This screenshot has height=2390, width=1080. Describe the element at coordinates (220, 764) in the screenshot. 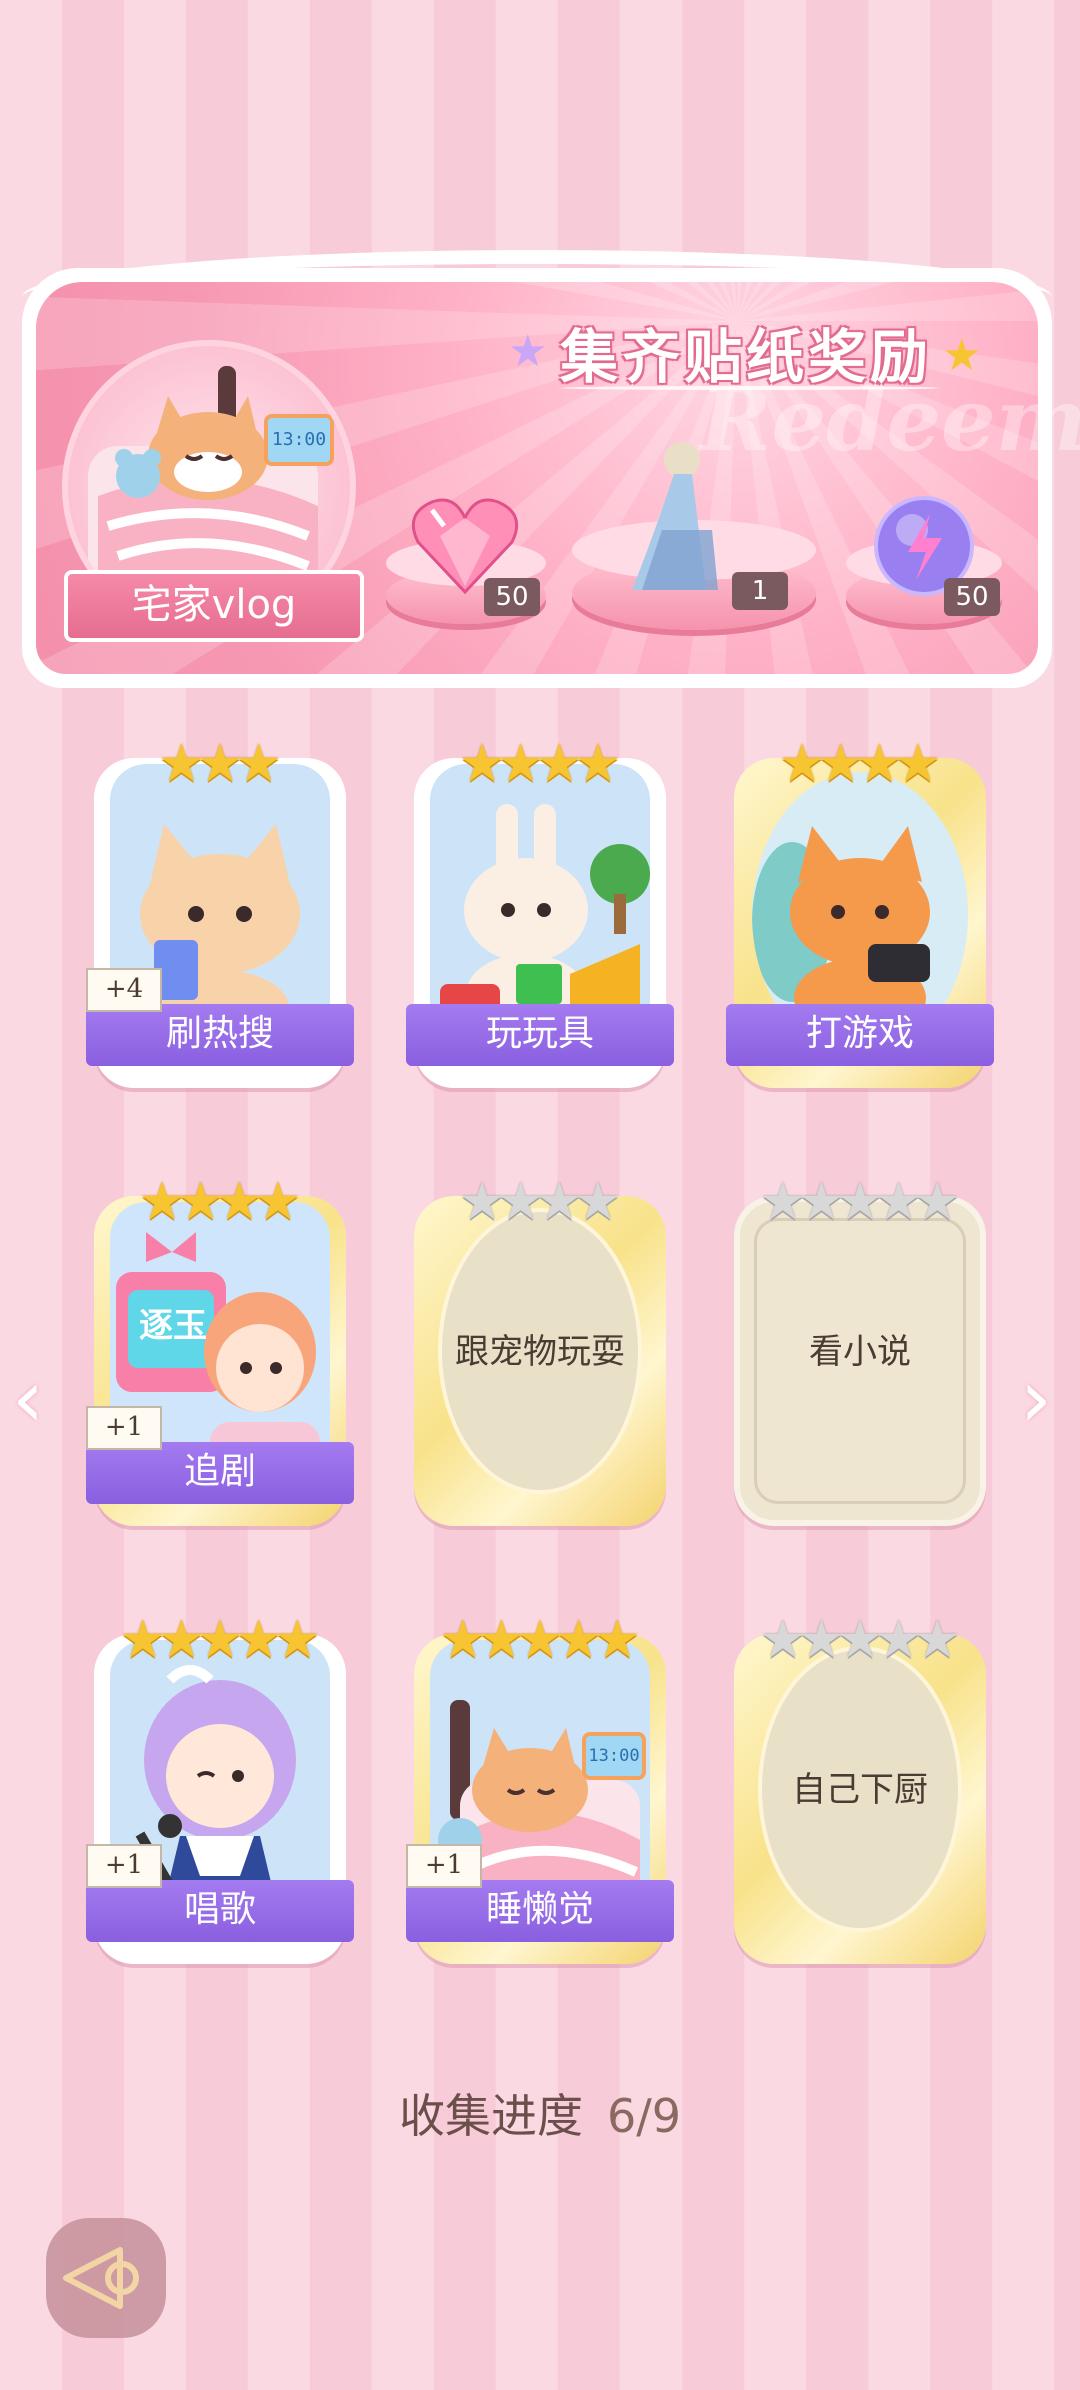

I see `star-rating: ★★★` at that location.